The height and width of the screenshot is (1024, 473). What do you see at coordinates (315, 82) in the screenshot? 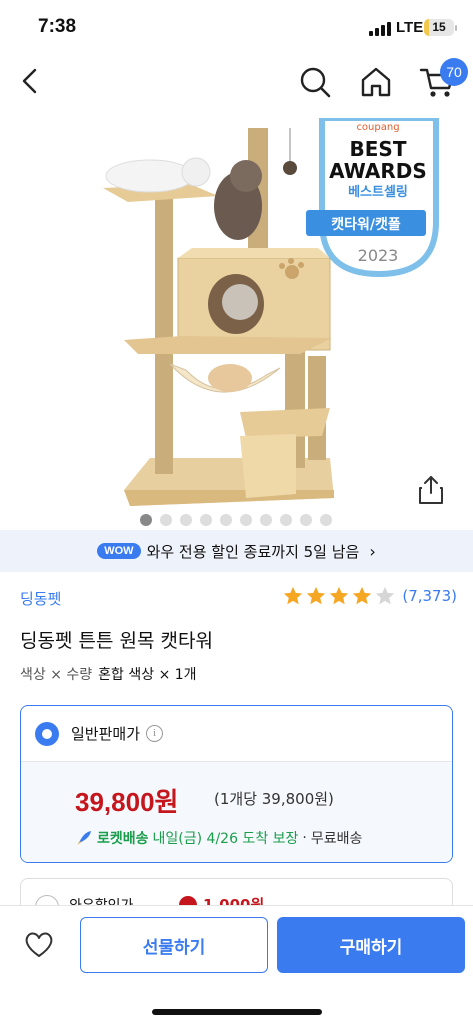
I see `search-icon` at bounding box center [315, 82].